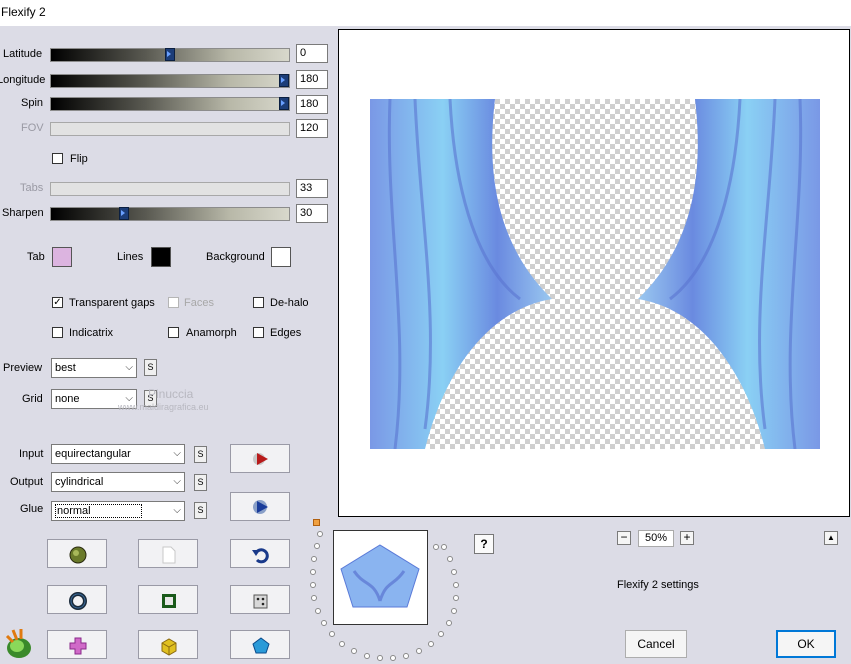 The height and width of the screenshot is (664, 851). Describe the element at coordinates (284, 80) in the screenshot. I see `longitude-slider-thumb` at that location.